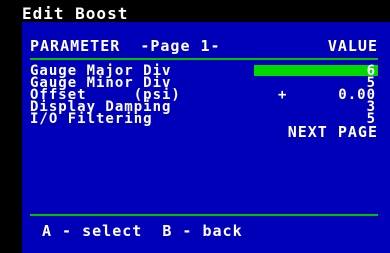 This screenshot has width=390, height=253. What do you see at coordinates (195, 11) in the screenshot?
I see `title-bar: Edit Boost` at bounding box center [195, 11].